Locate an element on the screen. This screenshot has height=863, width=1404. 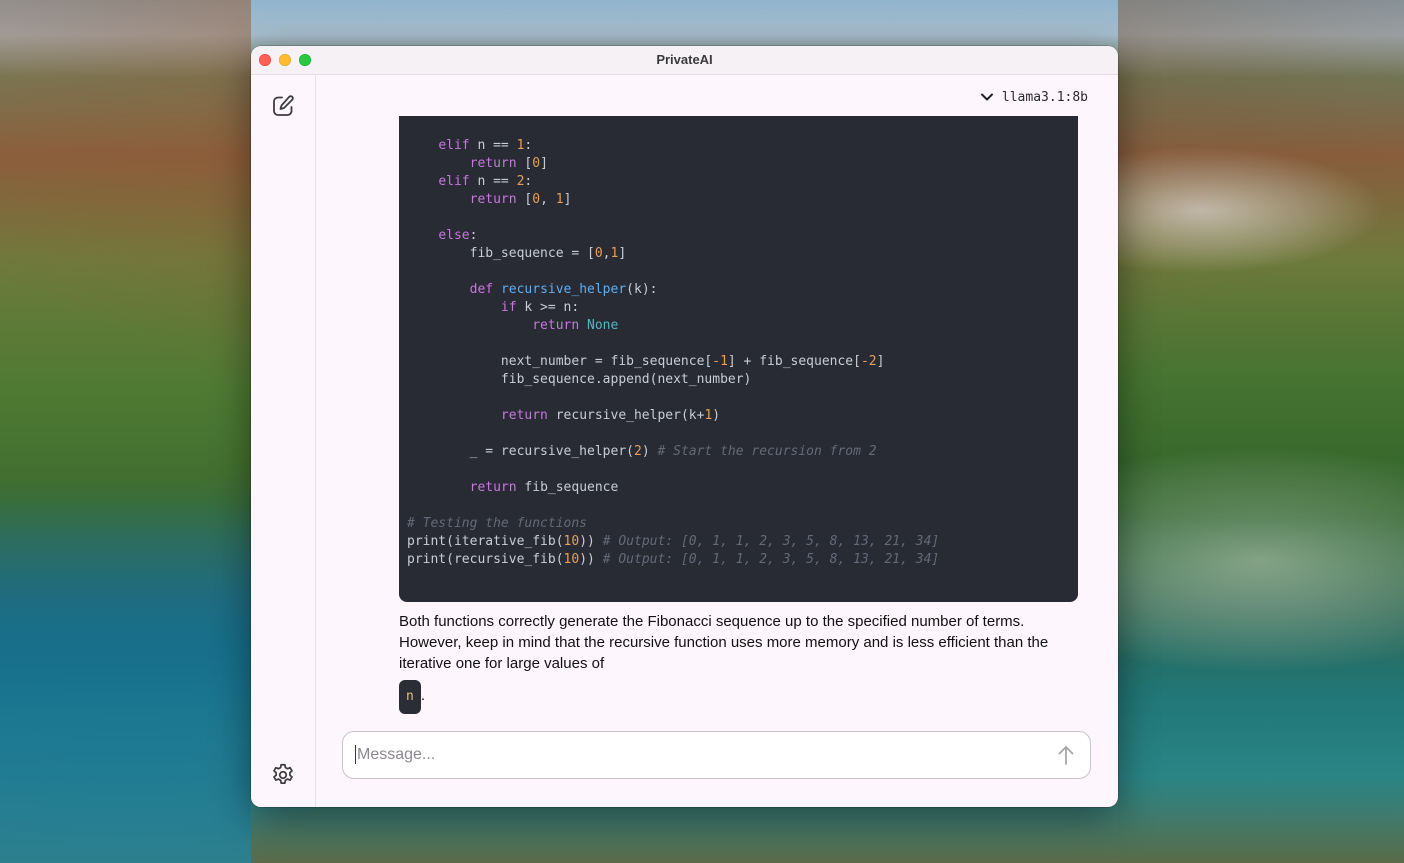
code-line: elif n == 2: is located at coordinates (485, 181).